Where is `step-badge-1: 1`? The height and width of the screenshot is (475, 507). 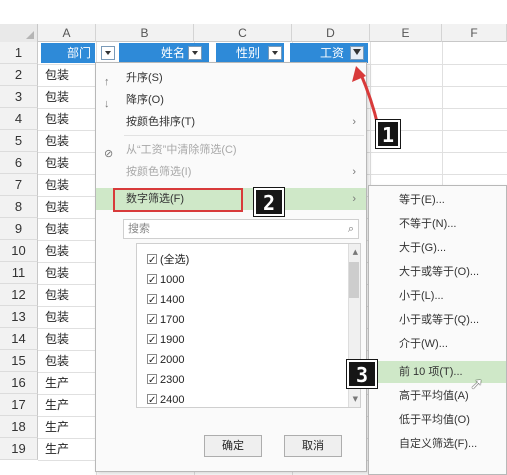
step-badge-1: 1 is located at coordinates (388, 134).